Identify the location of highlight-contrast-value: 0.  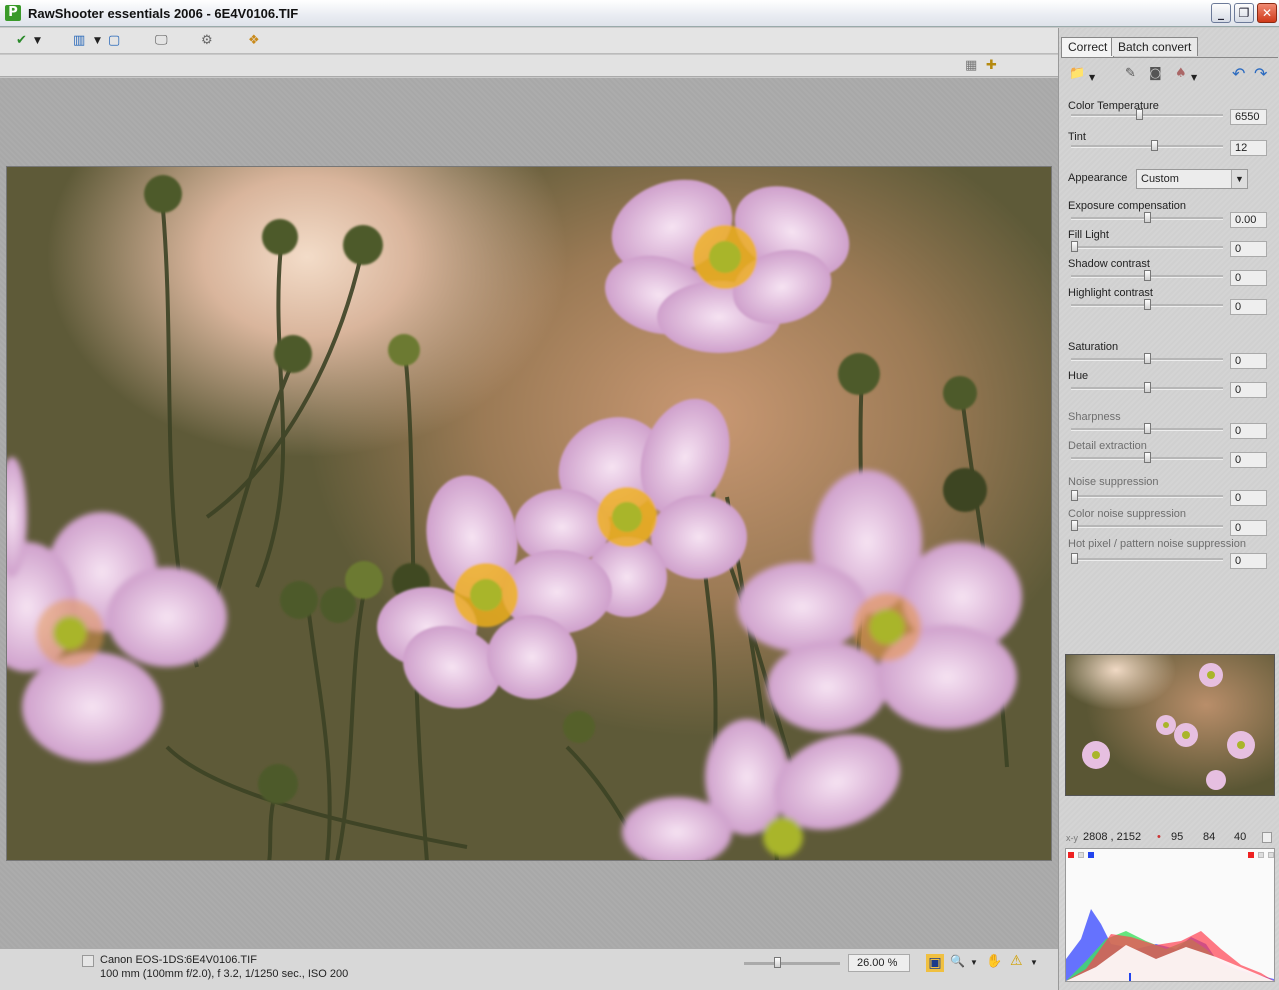
(1248, 307).